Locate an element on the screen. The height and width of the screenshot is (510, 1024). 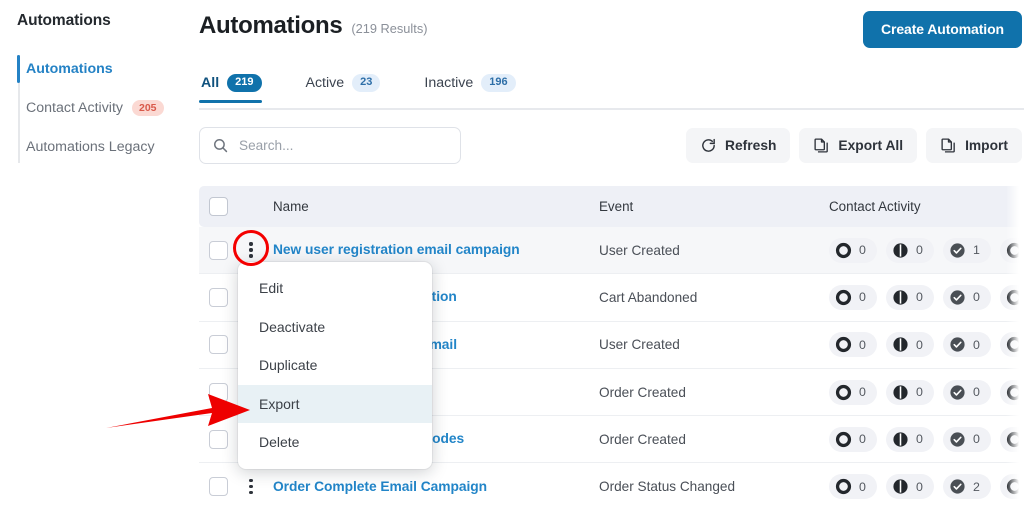
automation-name-link: Order Complete Email Campaign is located at coordinates (380, 486).